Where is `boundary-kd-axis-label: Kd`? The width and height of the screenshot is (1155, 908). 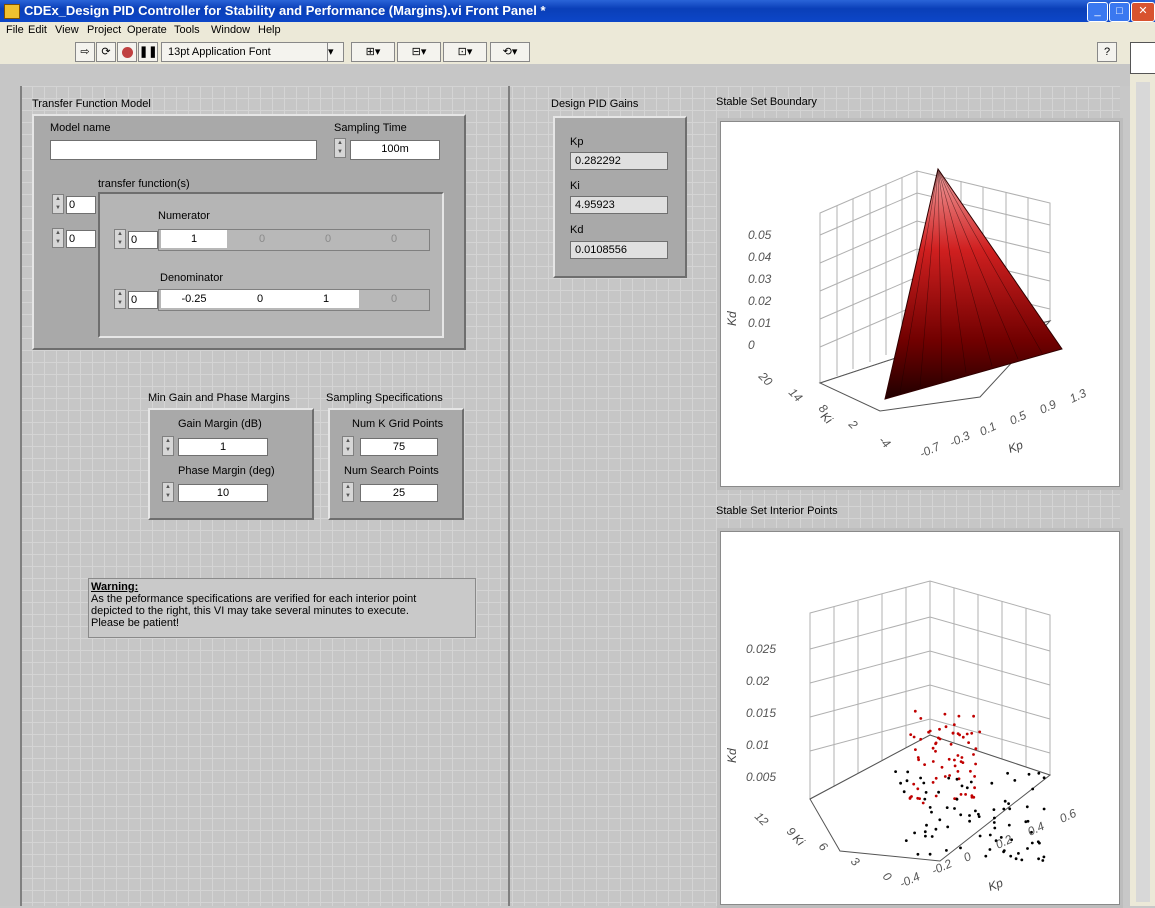
boundary-kd-axis-label: Kd is located at coordinates (732, 318).